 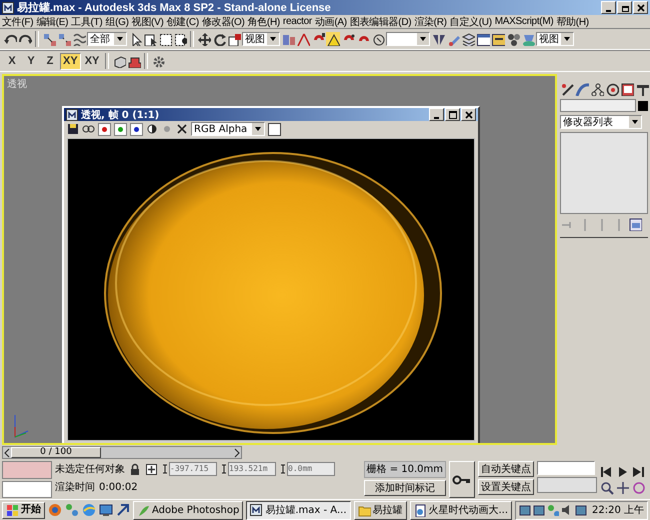 I want to click on axis-constraint-button: Z, so click(x=50, y=61).